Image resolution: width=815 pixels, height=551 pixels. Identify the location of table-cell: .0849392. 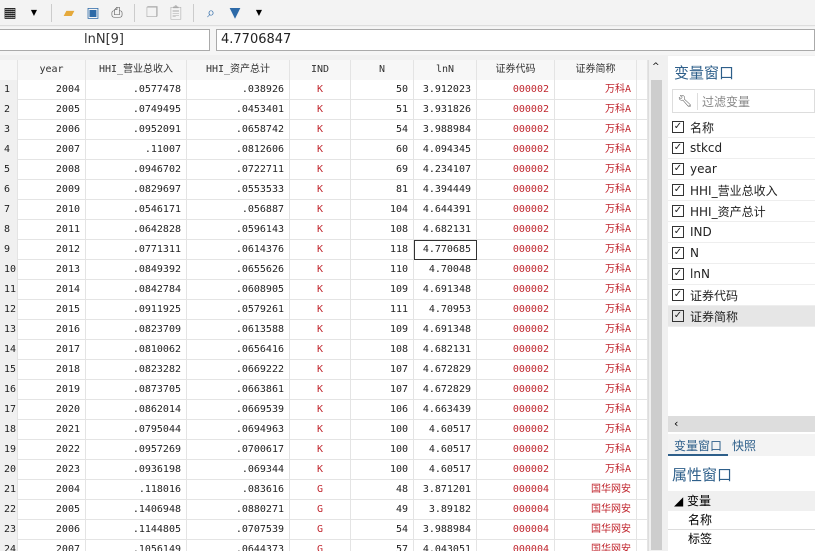
(136, 270).